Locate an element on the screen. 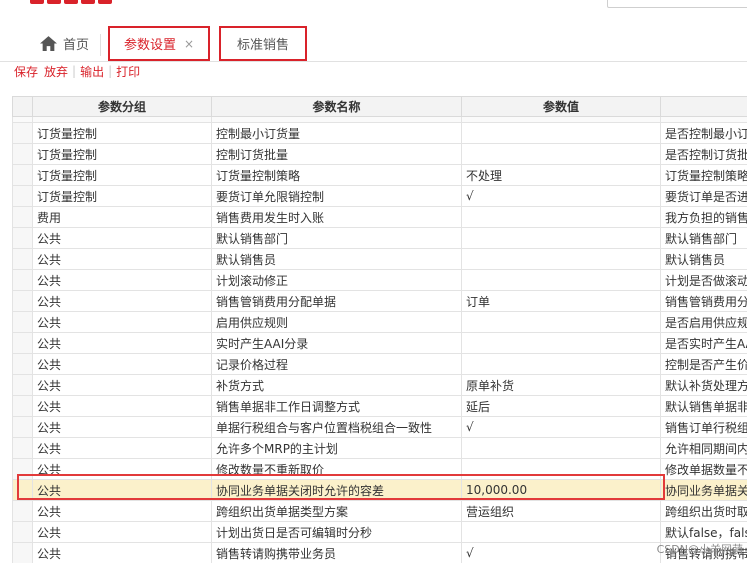 This screenshot has width=747, height=563. cell-name: 单据行税组合与客户位置档税组合一致性 is located at coordinates (336, 427).